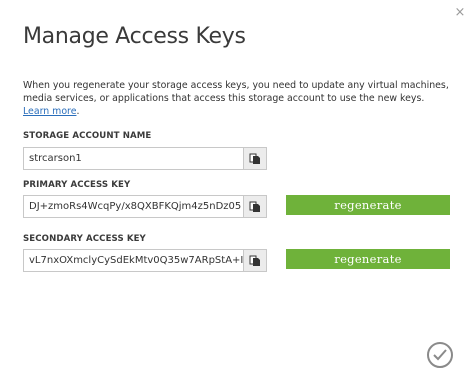 Image resolution: width=474 pixels, height=375 pixels. I want to click on secondary-access-key-value: vL7nxOXmclyCySdEkMtv0Q35w7ARpStA+I, so click(134, 260).